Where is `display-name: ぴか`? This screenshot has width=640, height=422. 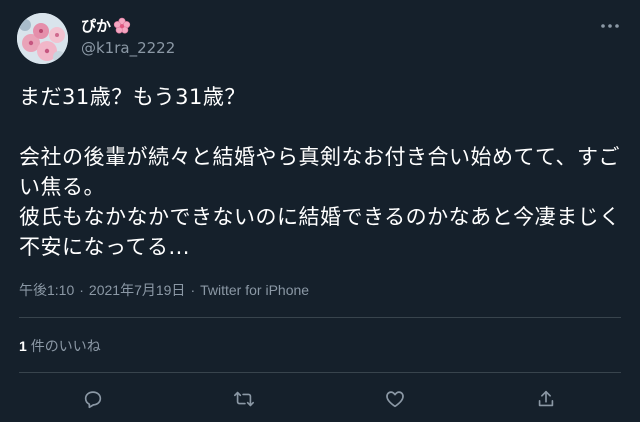 display-name: ぴか is located at coordinates (96, 26).